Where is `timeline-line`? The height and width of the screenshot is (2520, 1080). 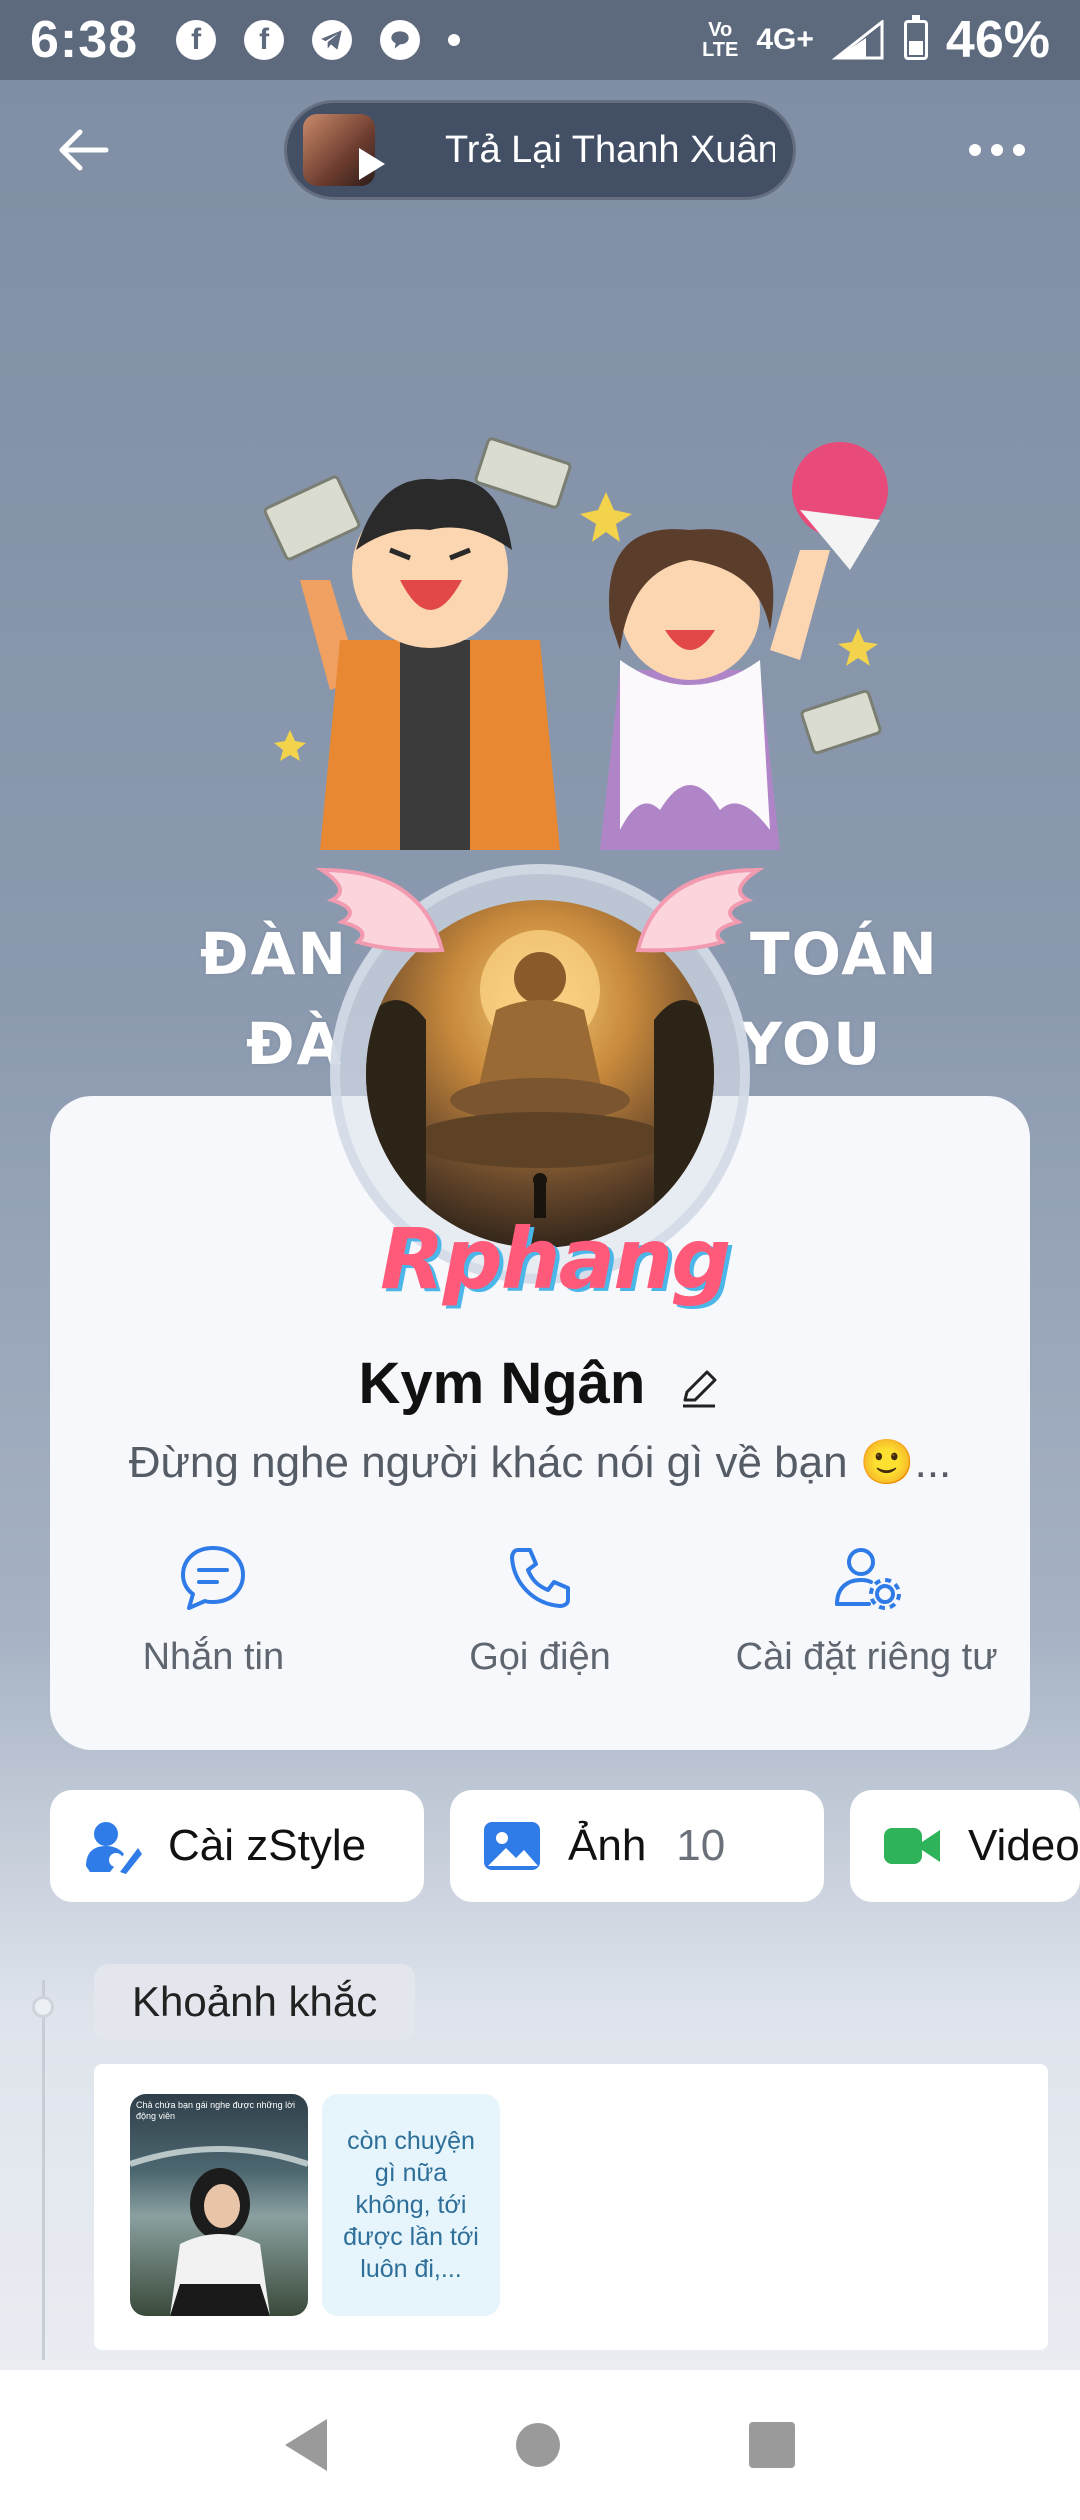
timeline-line is located at coordinates (43, 2170).